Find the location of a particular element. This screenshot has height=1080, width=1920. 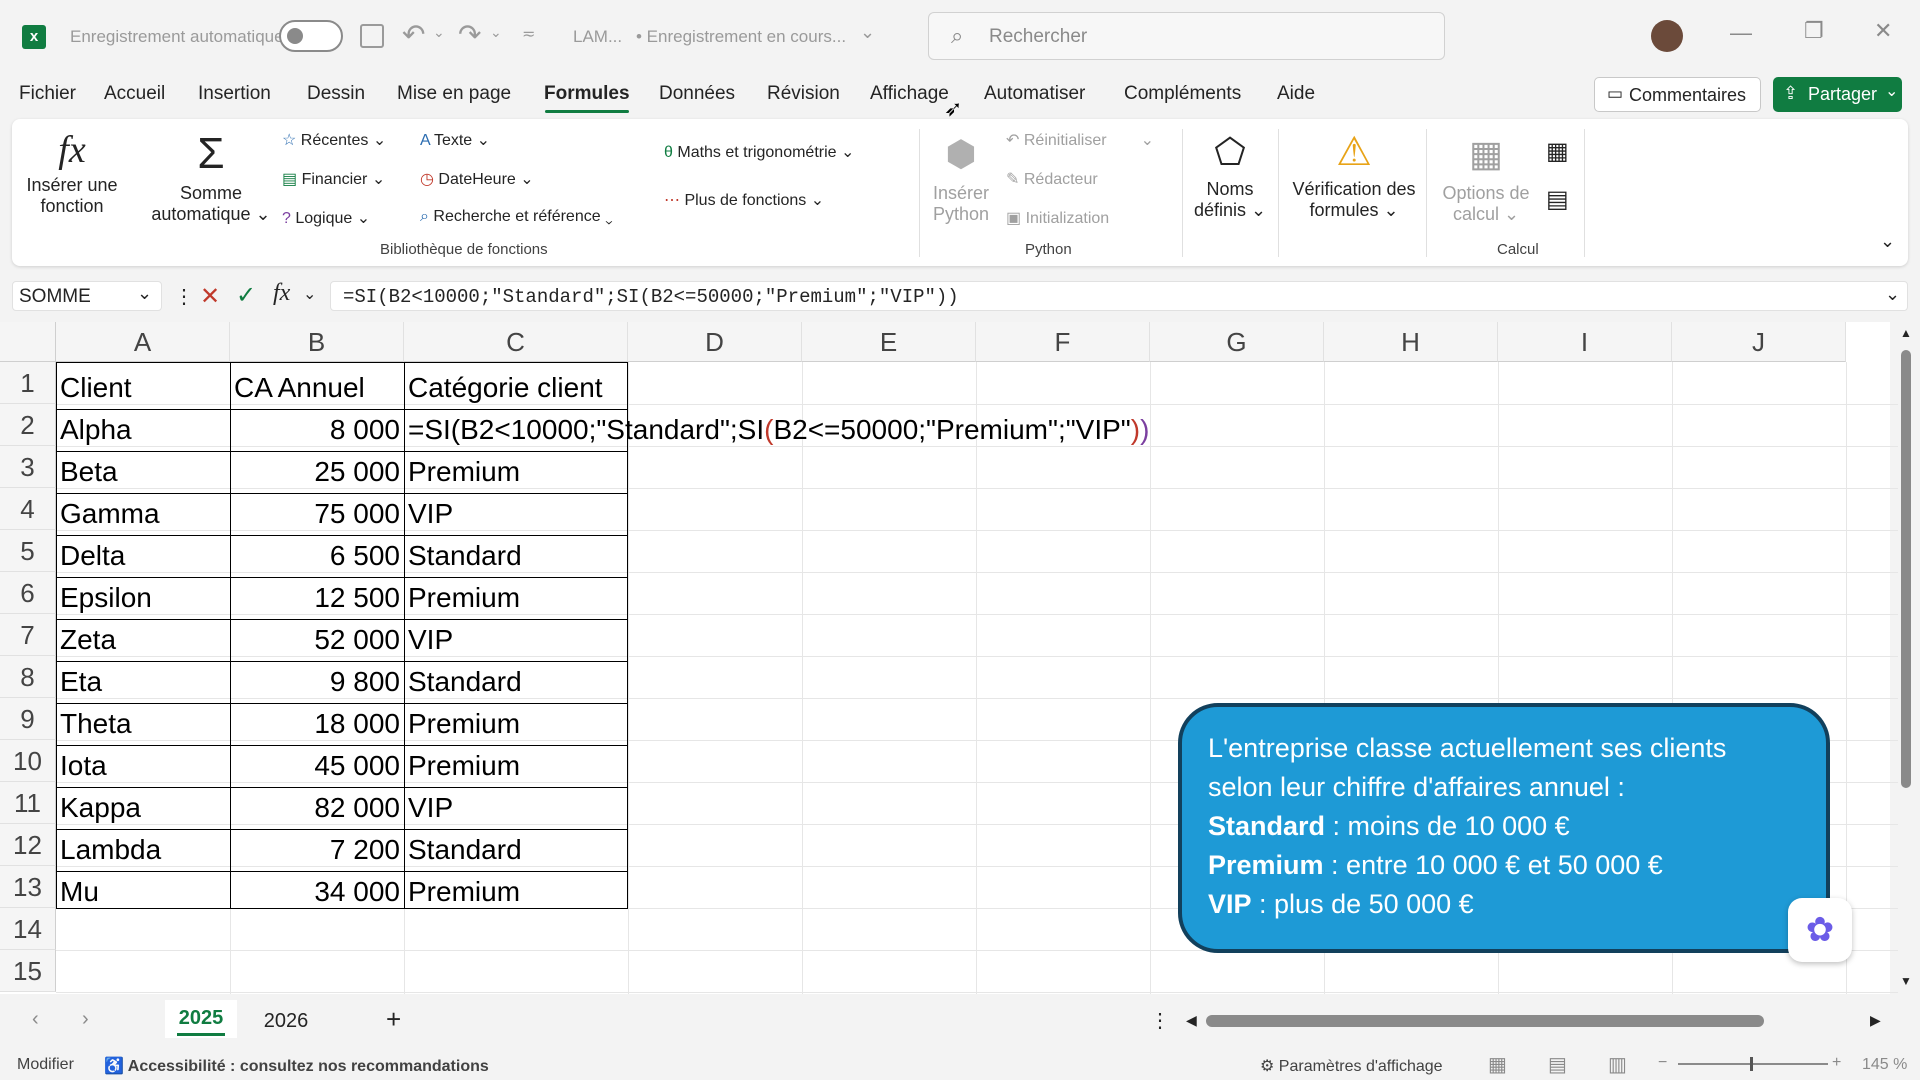

text-functions-button: A Texte ⌄ is located at coordinates (455, 140).